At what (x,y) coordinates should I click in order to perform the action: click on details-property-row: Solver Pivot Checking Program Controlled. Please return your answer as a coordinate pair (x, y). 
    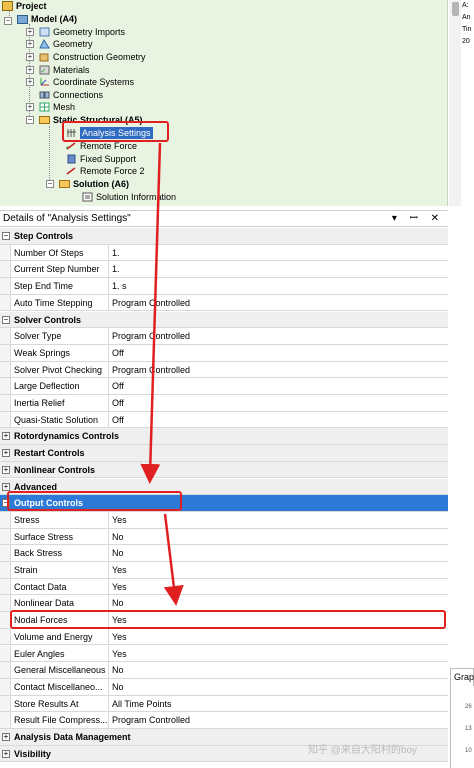
    Looking at the image, I should click on (224, 370).